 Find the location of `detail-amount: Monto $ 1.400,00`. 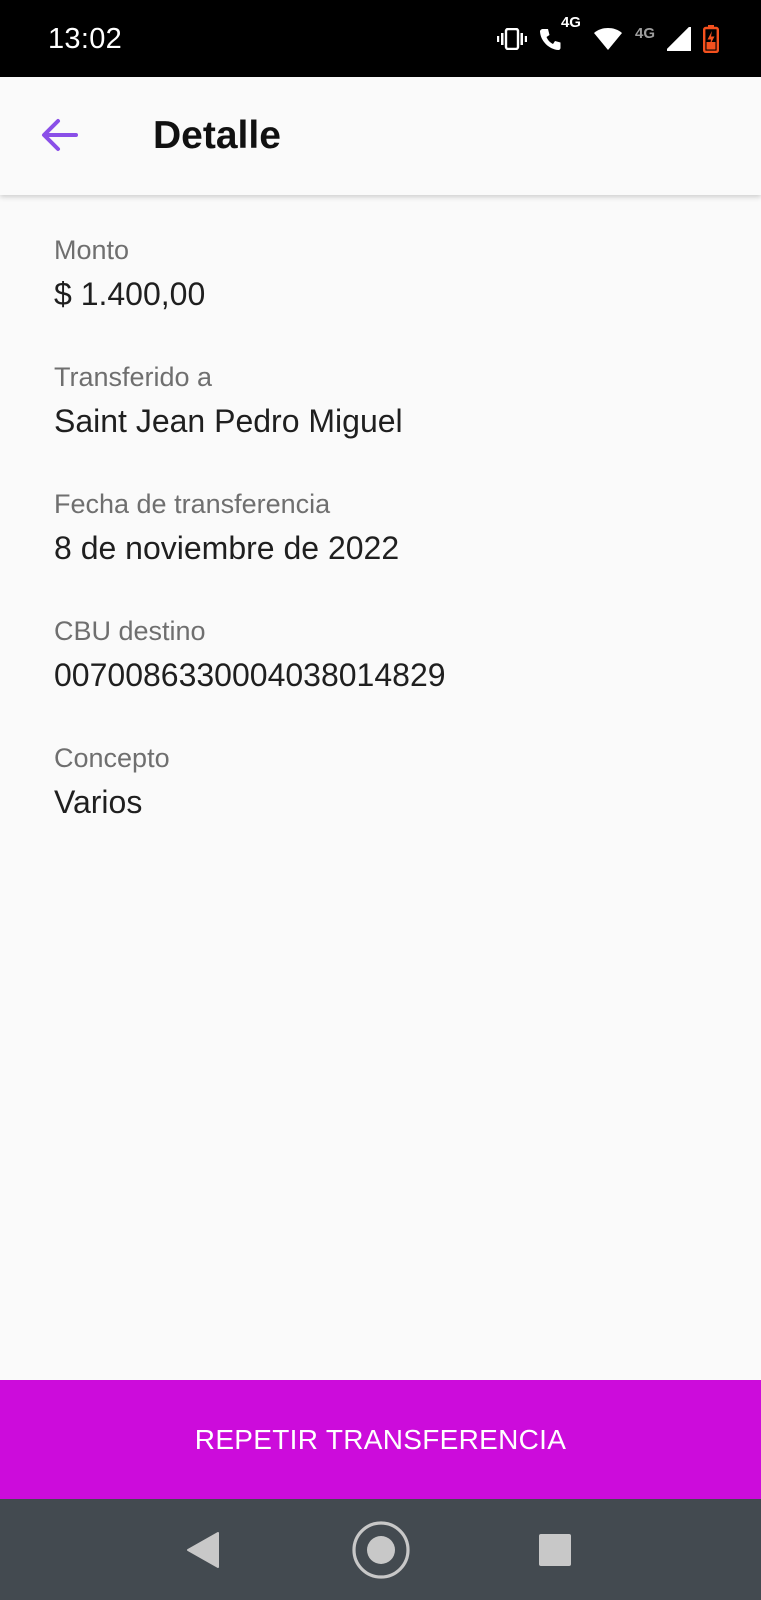

detail-amount: Monto $ 1.400,00 is located at coordinates (384, 295).